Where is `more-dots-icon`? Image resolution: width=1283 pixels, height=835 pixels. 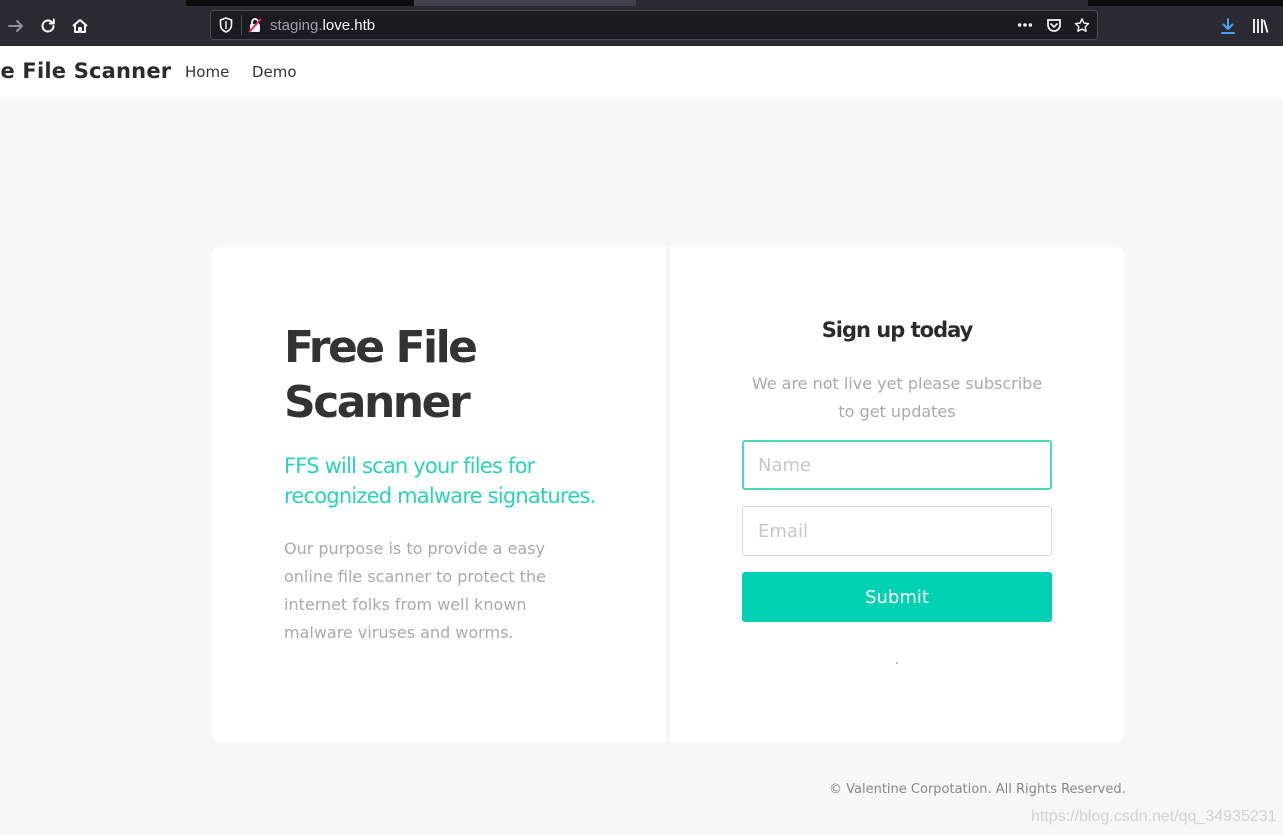
more-dots-icon is located at coordinates (1025, 25).